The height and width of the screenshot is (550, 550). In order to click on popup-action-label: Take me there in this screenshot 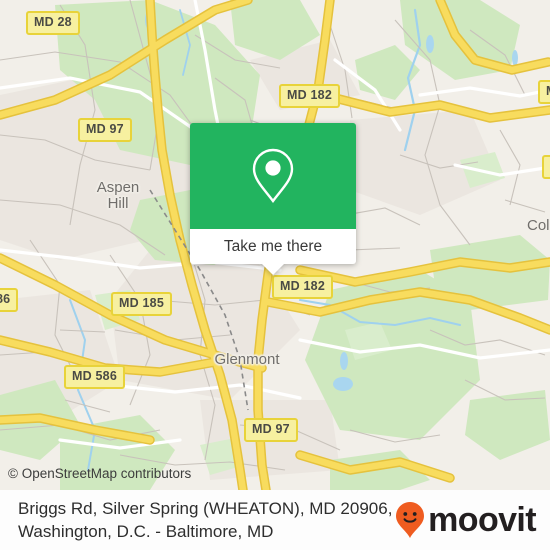, I will do `click(273, 246)`.